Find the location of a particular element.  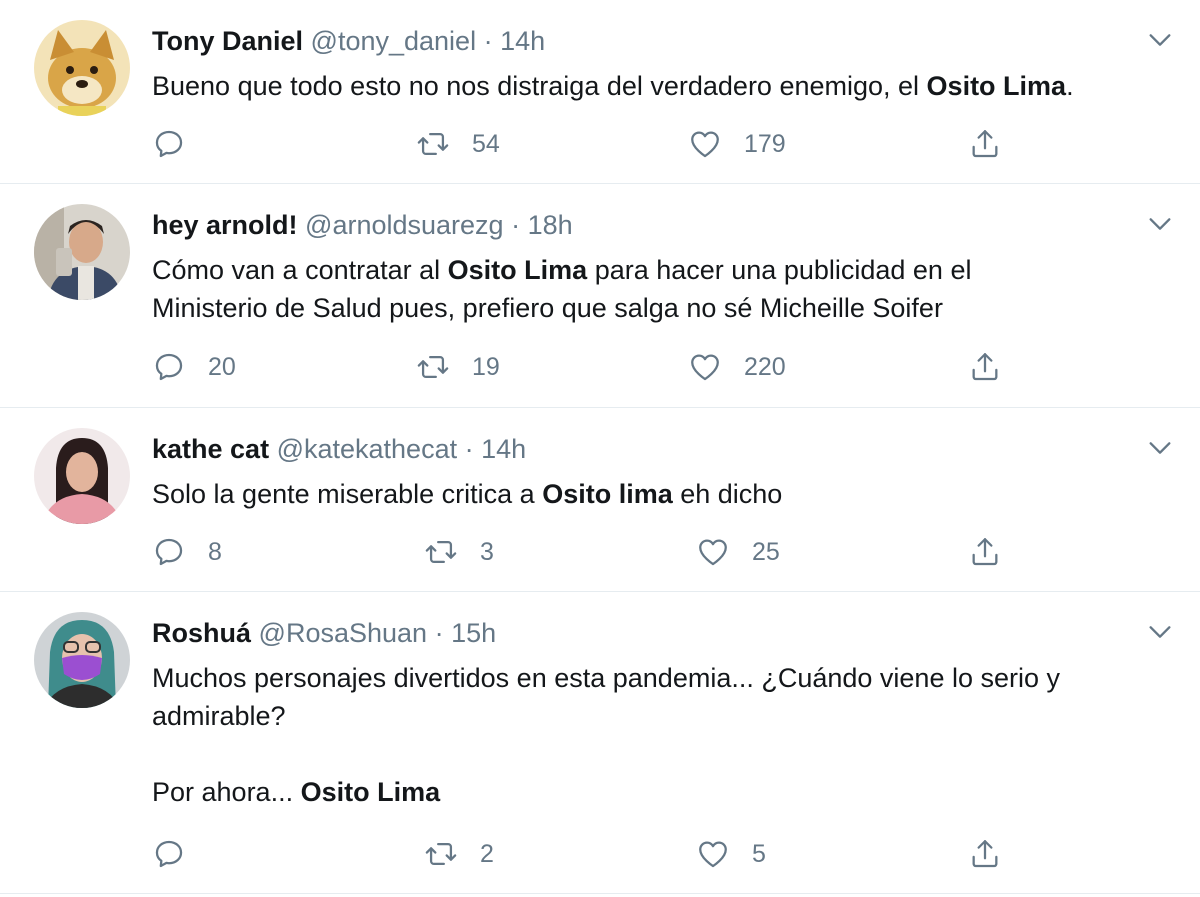

display-name: Roshuá is located at coordinates (201, 633).